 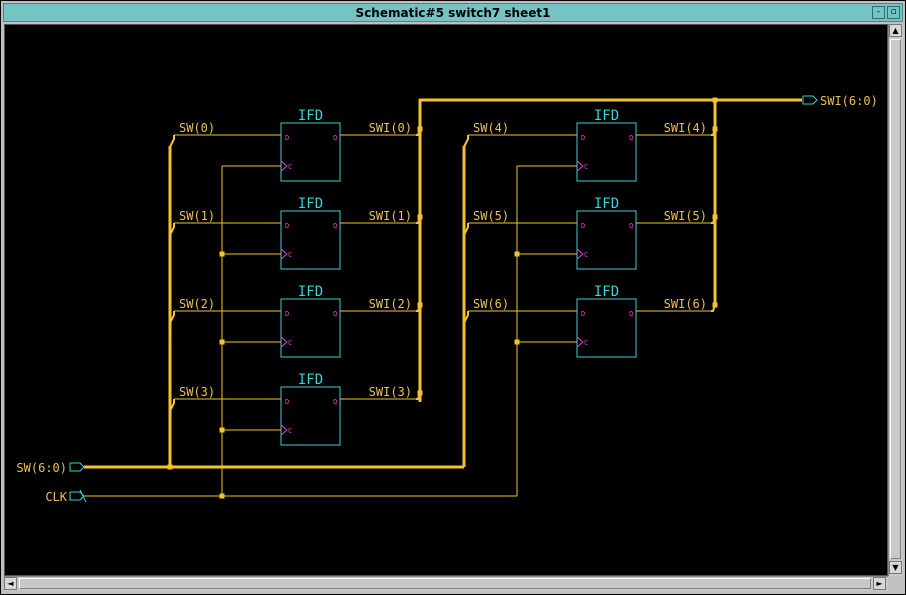 What do you see at coordinates (491, 216) in the screenshot?
I see `input-net-label: SW(5)` at bounding box center [491, 216].